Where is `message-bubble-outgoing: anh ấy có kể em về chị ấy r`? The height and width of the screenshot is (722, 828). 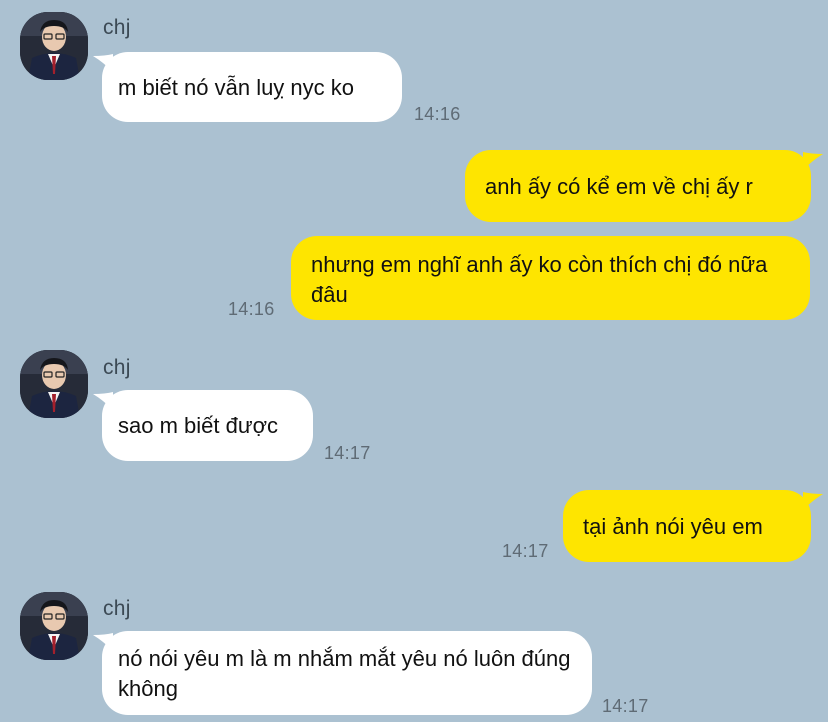
message-bubble-outgoing: anh ấy có kể em về chị ấy r is located at coordinates (638, 186).